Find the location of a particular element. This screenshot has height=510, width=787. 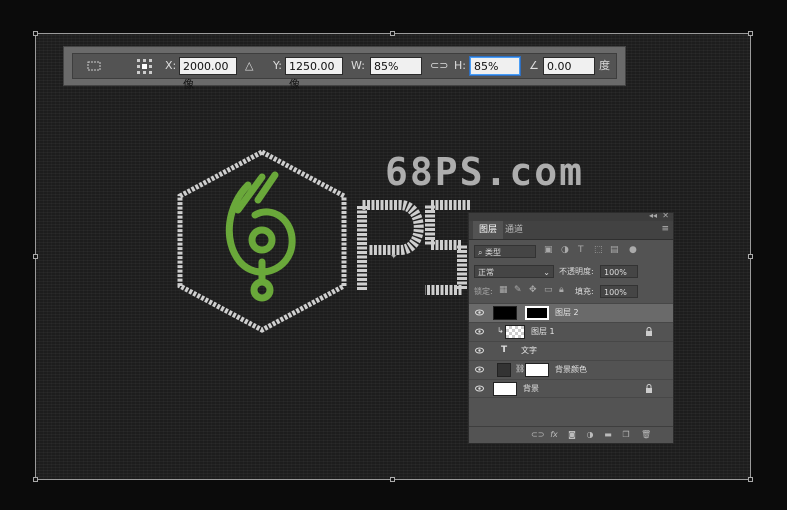

layer-name: 文字 is located at coordinates (529, 350).